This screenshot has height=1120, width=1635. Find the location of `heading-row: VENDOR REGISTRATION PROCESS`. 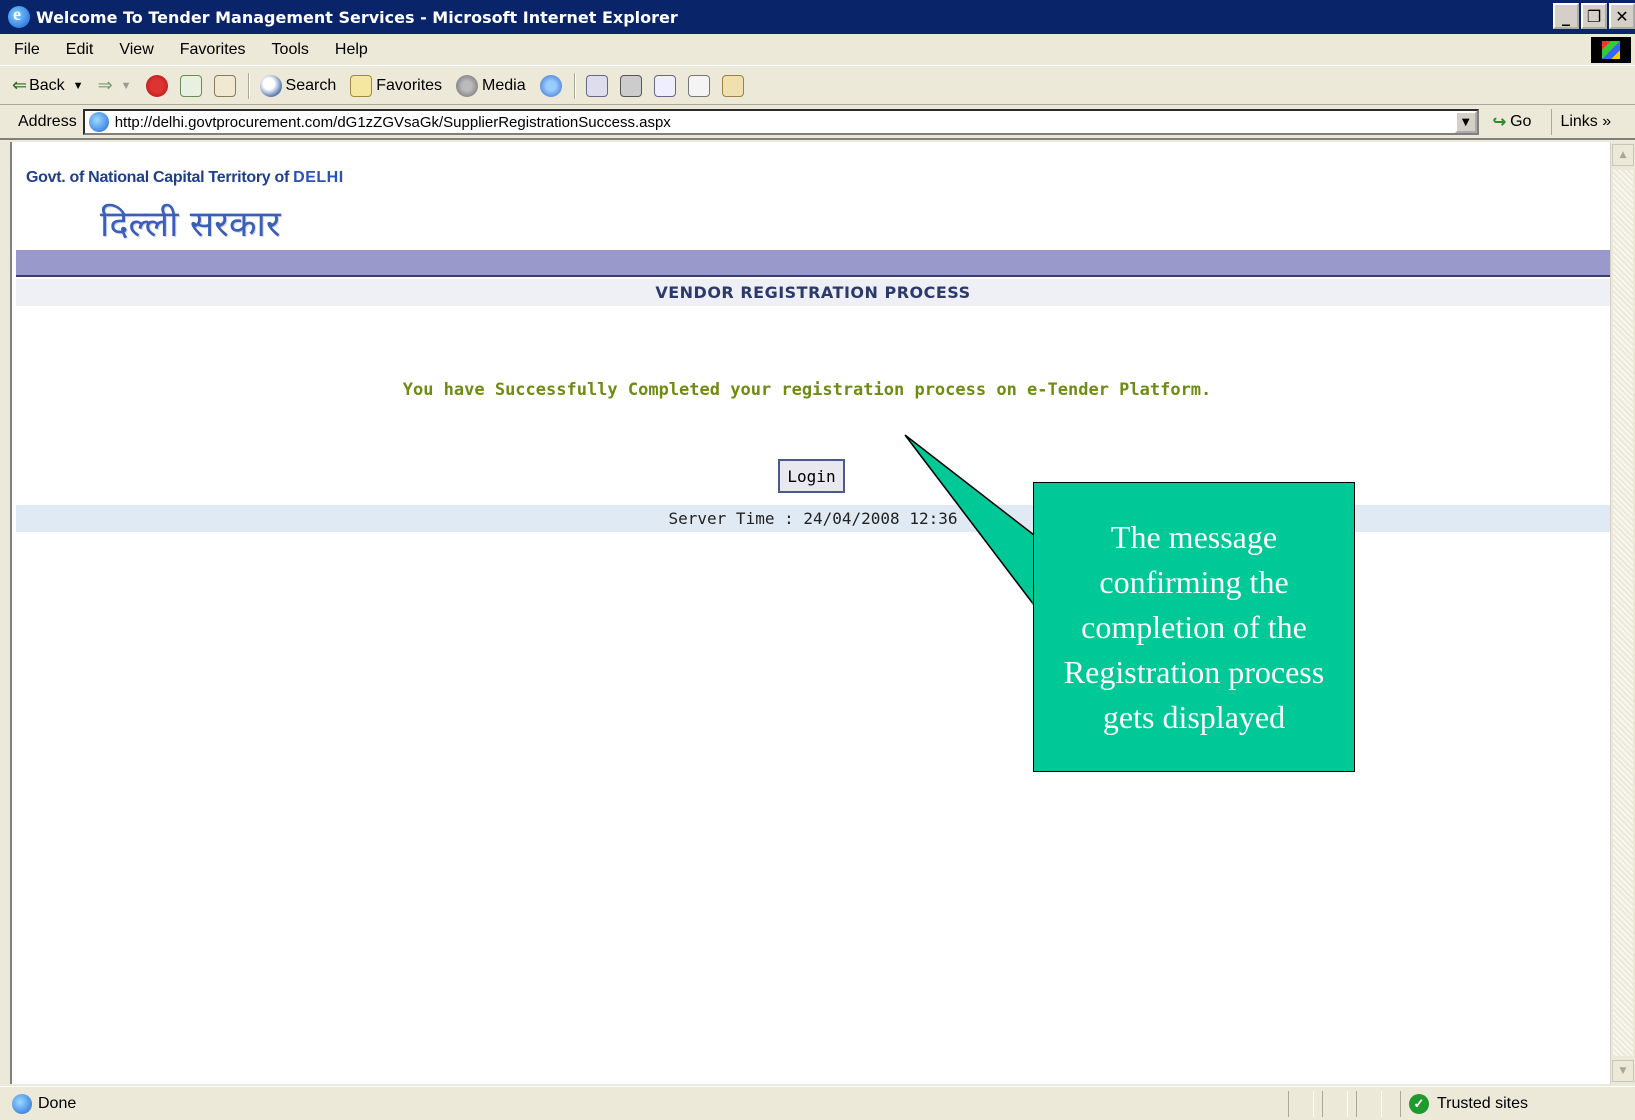

heading-row: VENDOR REGISTRATION PROCESS is located at coordinates (813, 292).